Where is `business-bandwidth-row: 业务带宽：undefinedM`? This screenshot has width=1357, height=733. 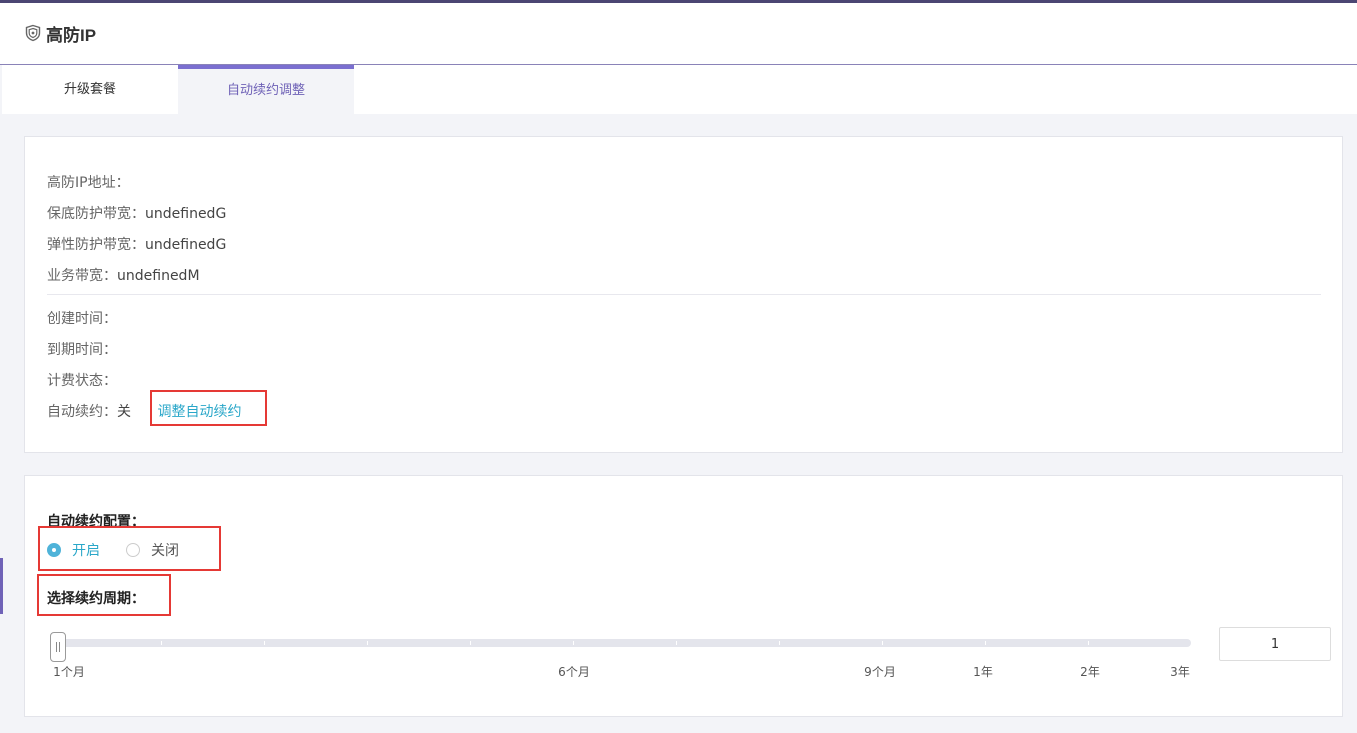
business-bandwidth-row: 业务带宽：undefinedM is located at coordinates (123, 275).